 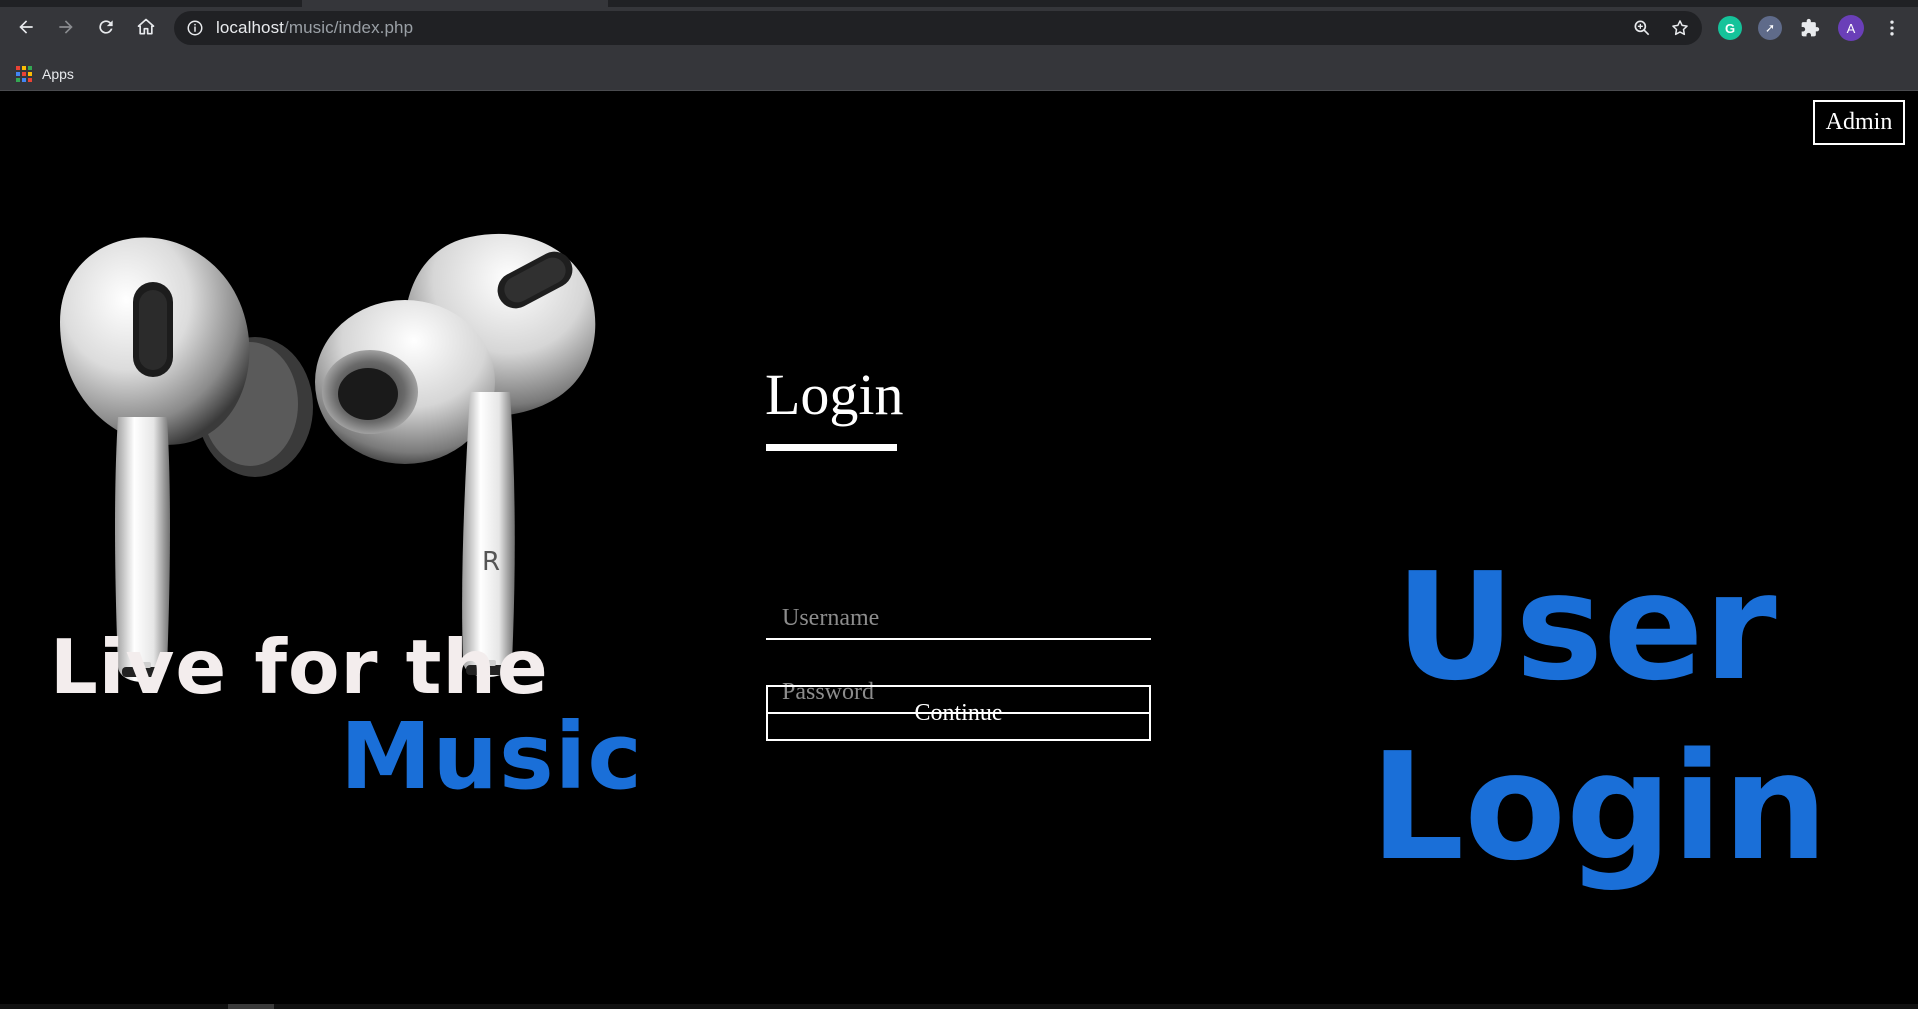 I want to click on login-title-underline, so click(x=831, y=447).